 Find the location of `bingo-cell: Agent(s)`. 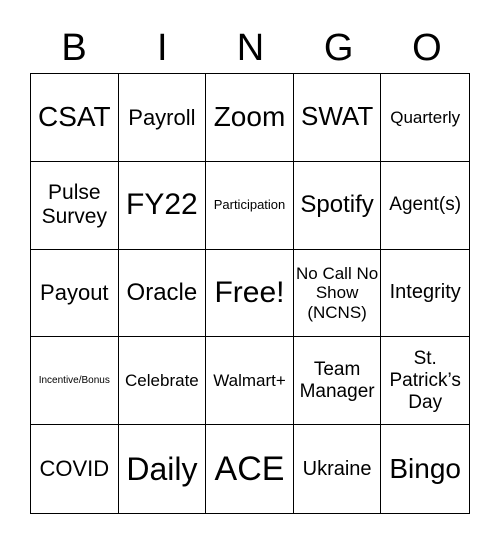

bingo-cell: Agent(s) is located at coordinates (425, 206).